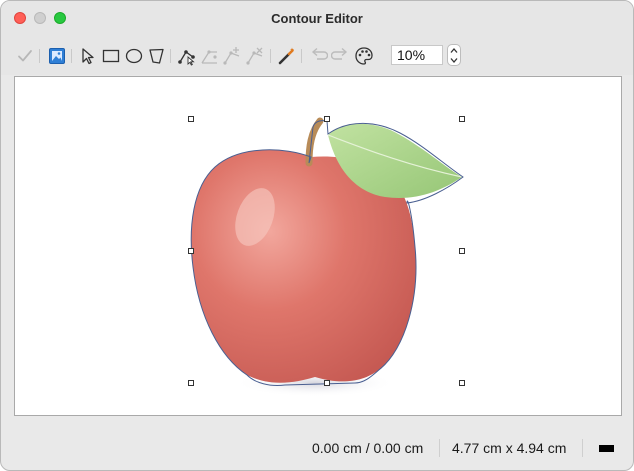 This screenshot has height=471, width=634. I want to click on title-bar: Contour Editor, so click(317, 19).